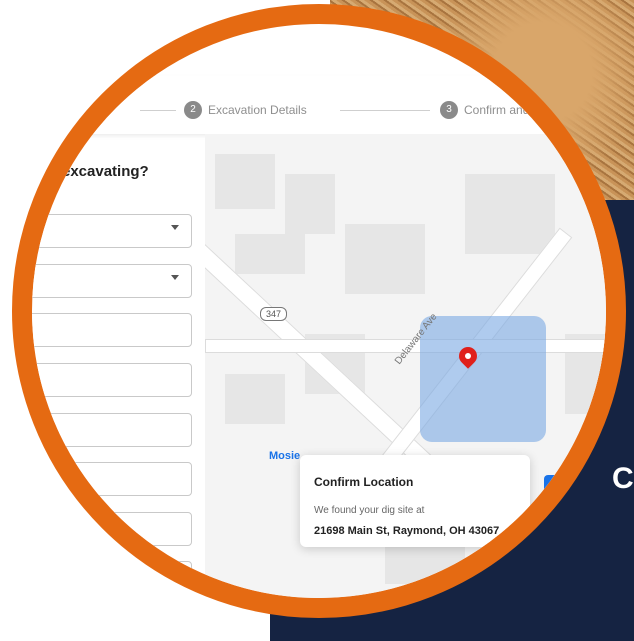 The image size is (634, 641). I want to click on confirm-button, so click(564, 505).